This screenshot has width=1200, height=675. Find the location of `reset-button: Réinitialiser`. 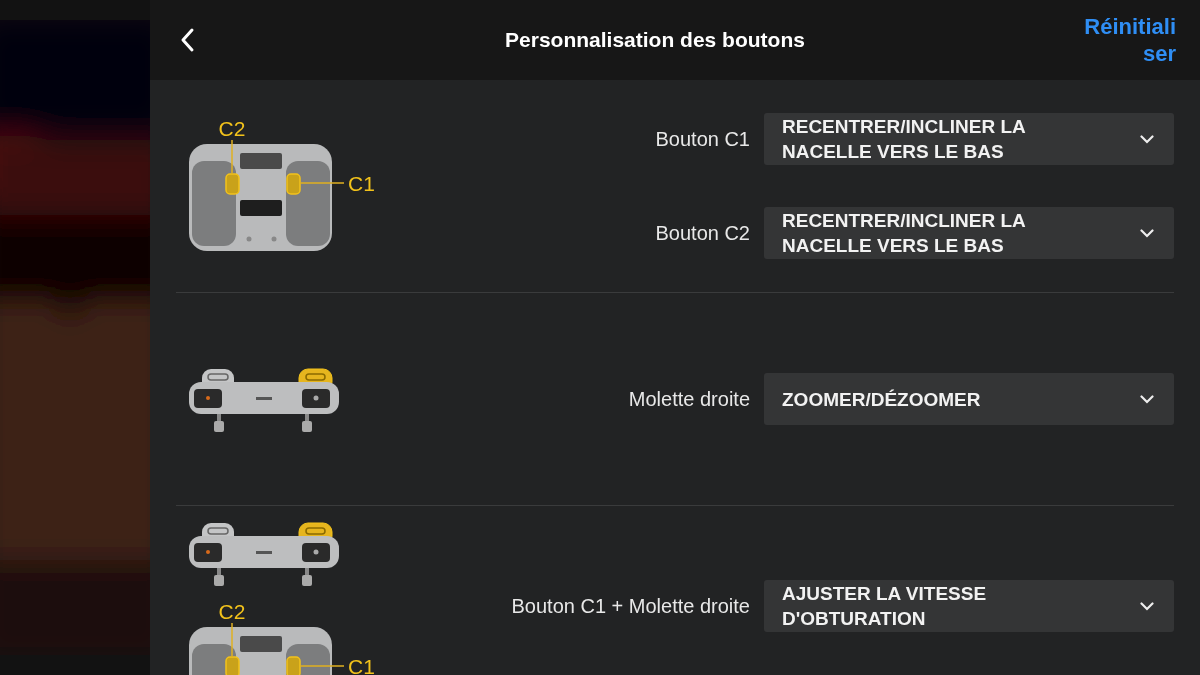

reset-button: Réinitialiser is located at coordinates (1128, 40).